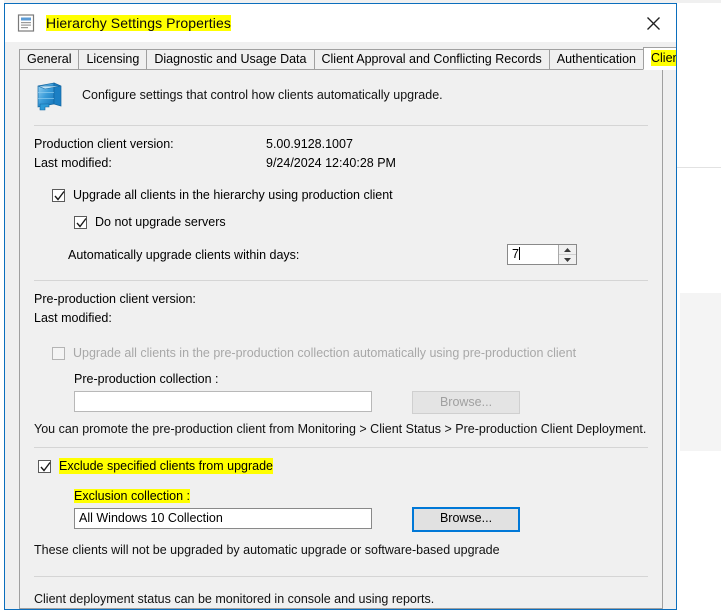 The height and width of the screenshot is (610, 721). Describe the element at coordinates (533, 254) in the screenshot. I see `auto-upgrade-days-input: 7` at that location.